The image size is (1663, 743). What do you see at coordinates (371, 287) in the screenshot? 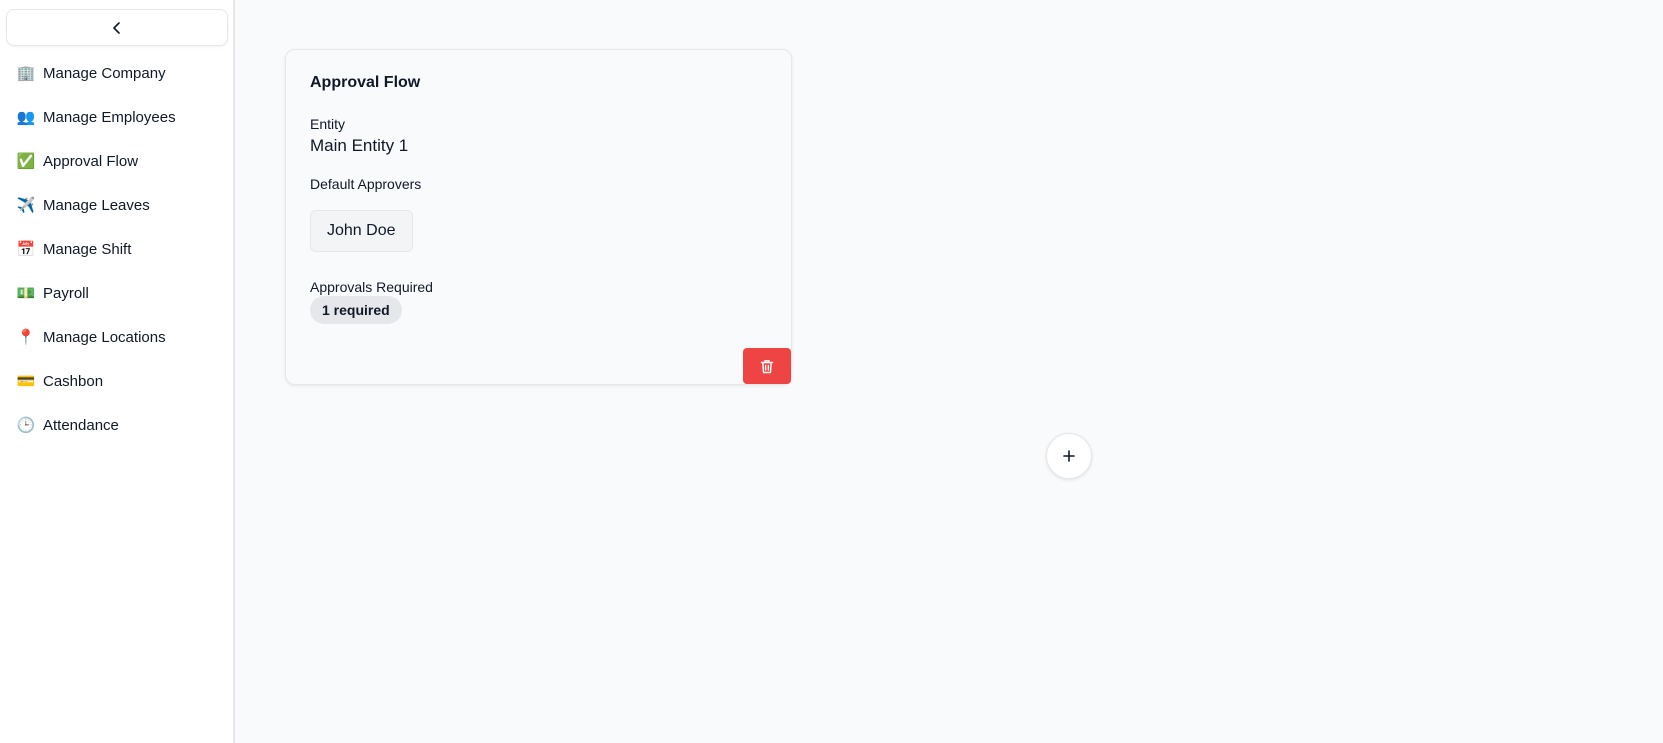
I see `approvals-required-label: Approvals Required` at bounding box center [371, 287].